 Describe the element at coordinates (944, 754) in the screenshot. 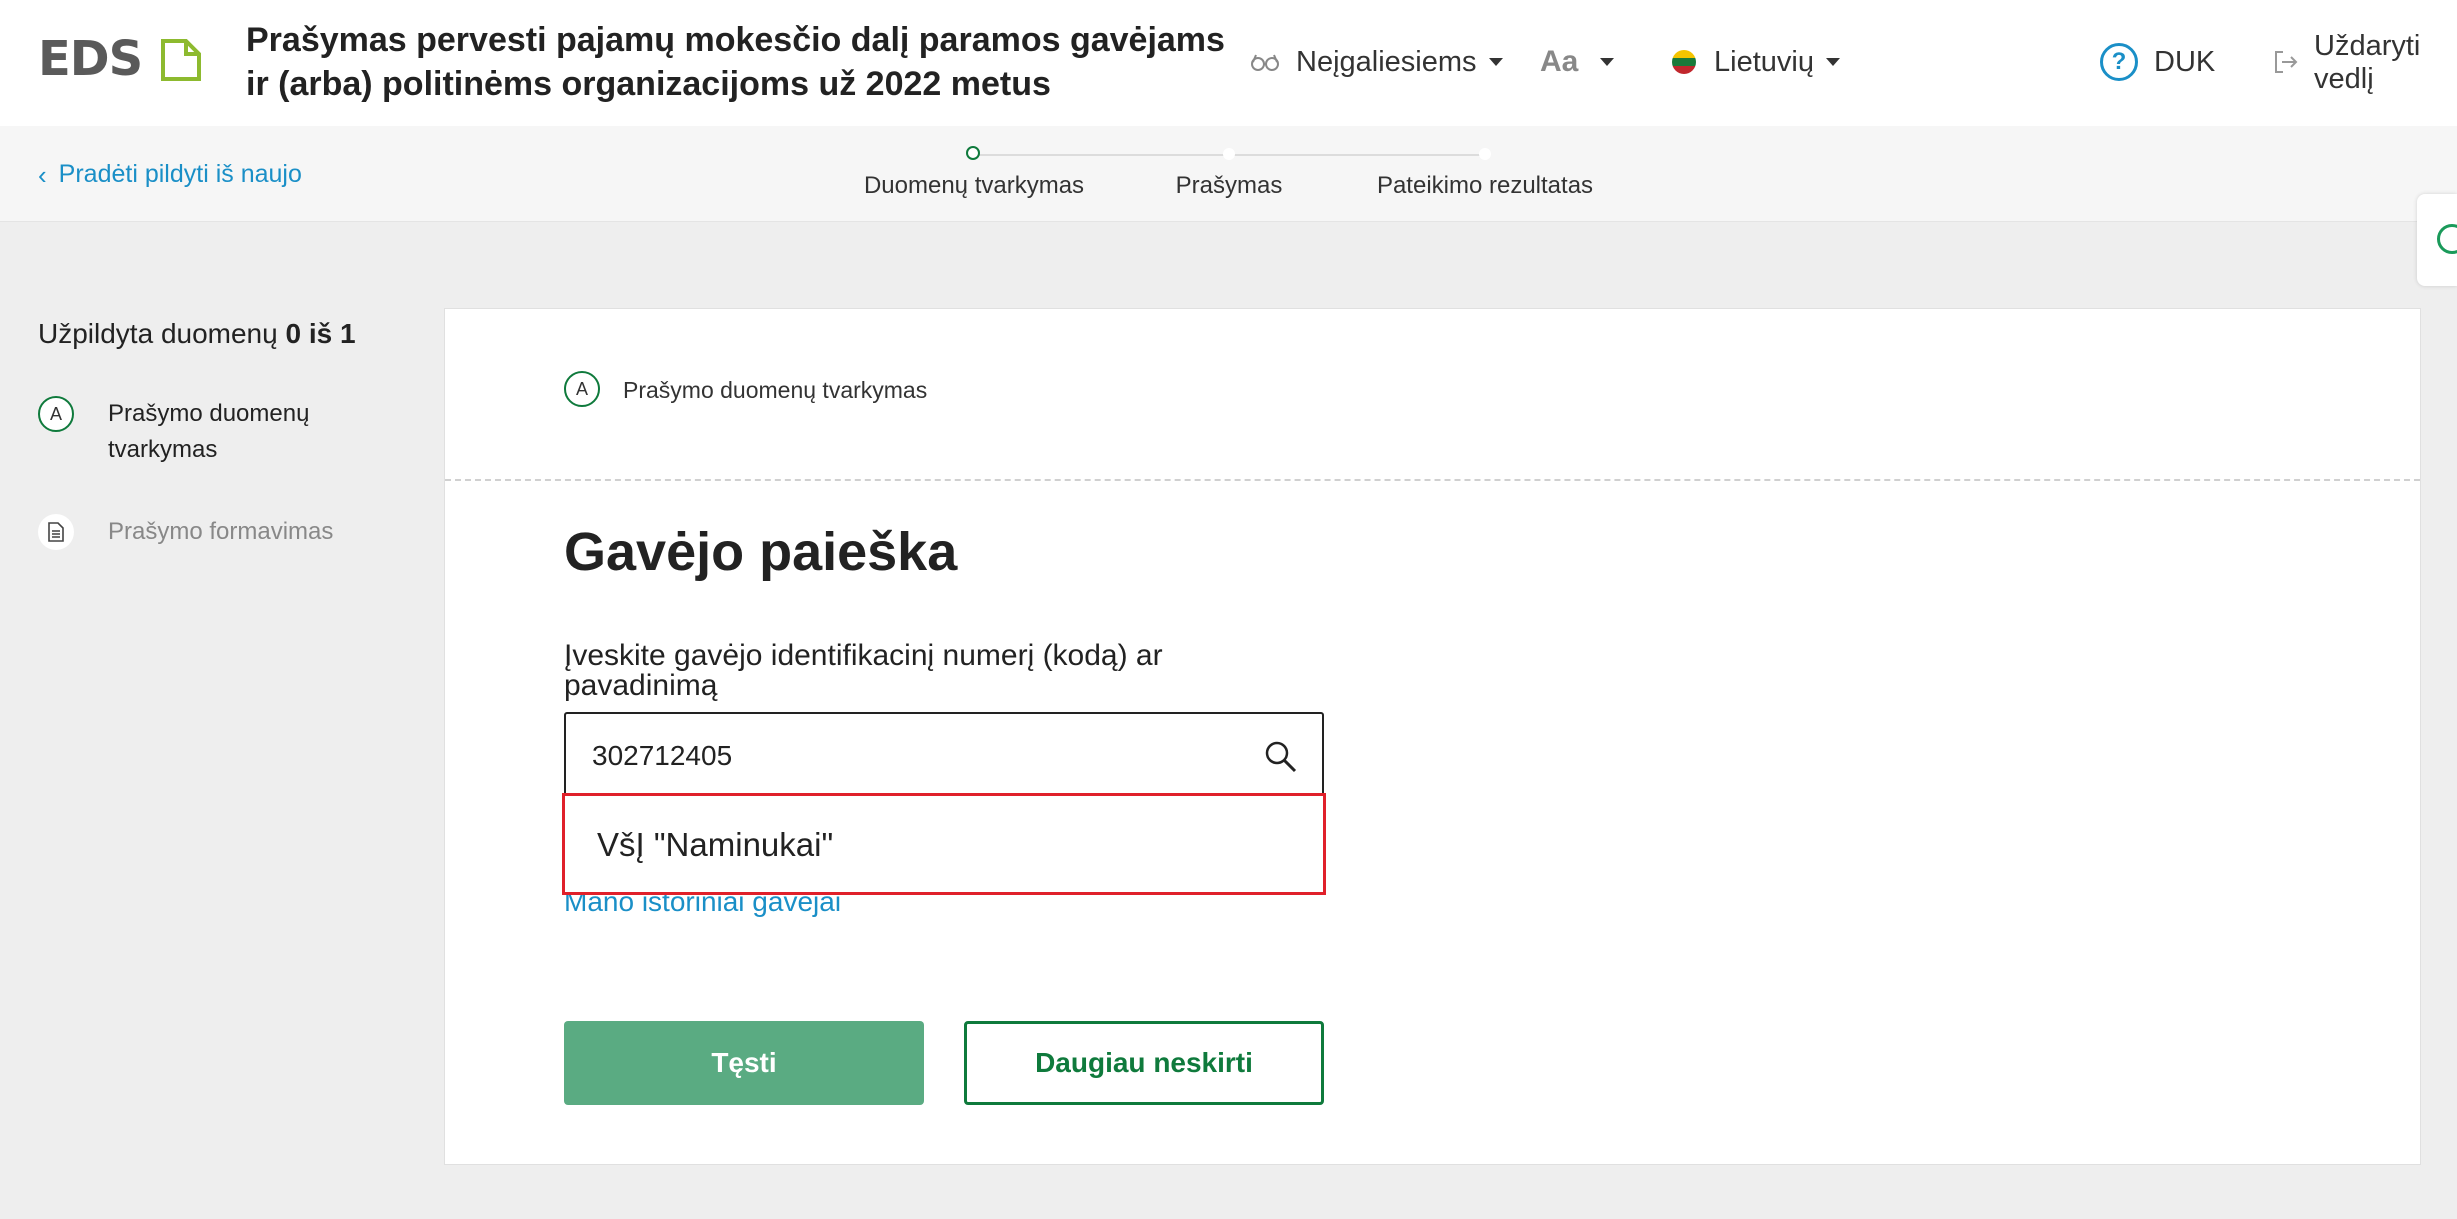

I see `recipient-search-input: 302712405` at that location.